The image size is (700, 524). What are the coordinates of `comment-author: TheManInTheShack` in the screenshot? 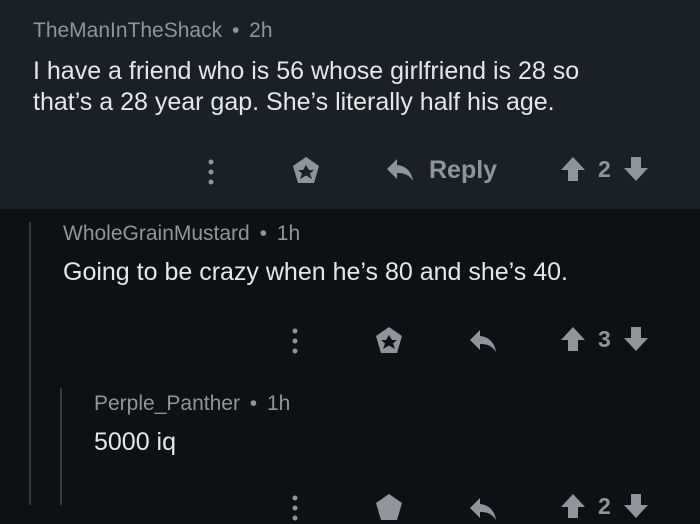 It's located at (127, 30).